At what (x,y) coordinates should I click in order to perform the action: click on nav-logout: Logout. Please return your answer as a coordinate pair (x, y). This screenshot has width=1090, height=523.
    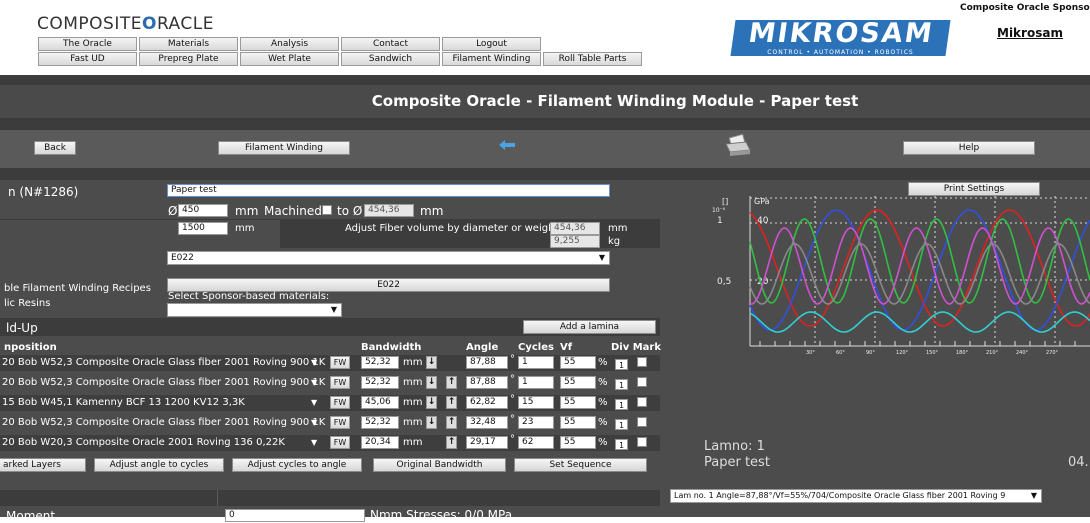
    Looking at the image, I should click on (491, 44).